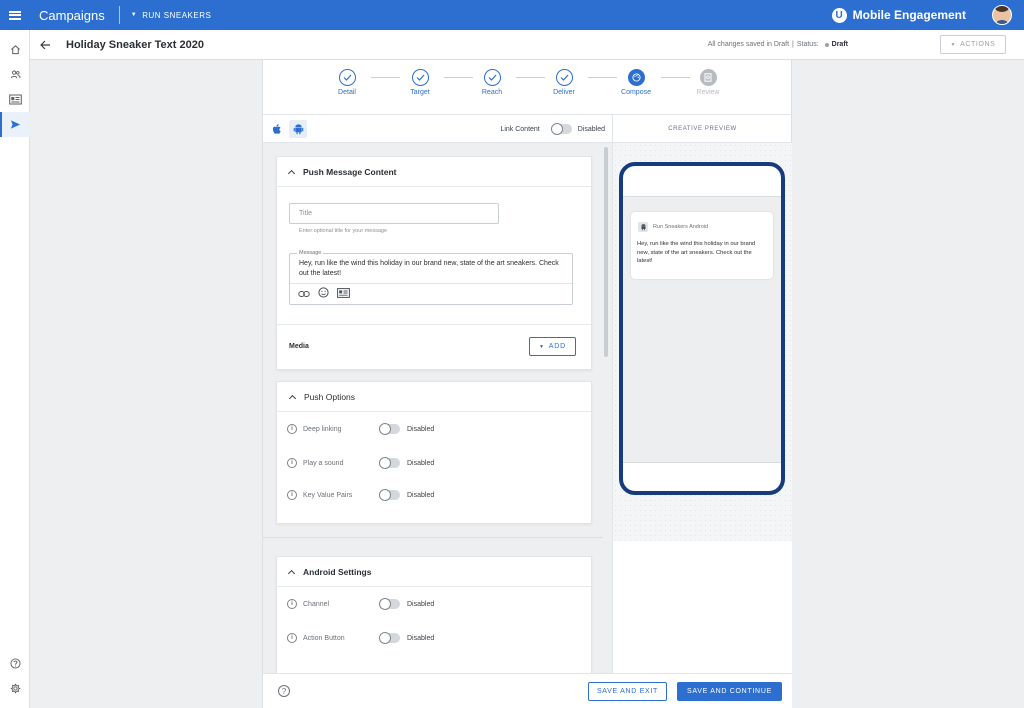 The width and height of the screenshot is (1024, 708). What do you see at coordinates (839, 15) in the screenshot?
I see `brand-logo-icon: U` at bounding box center [839, 15].